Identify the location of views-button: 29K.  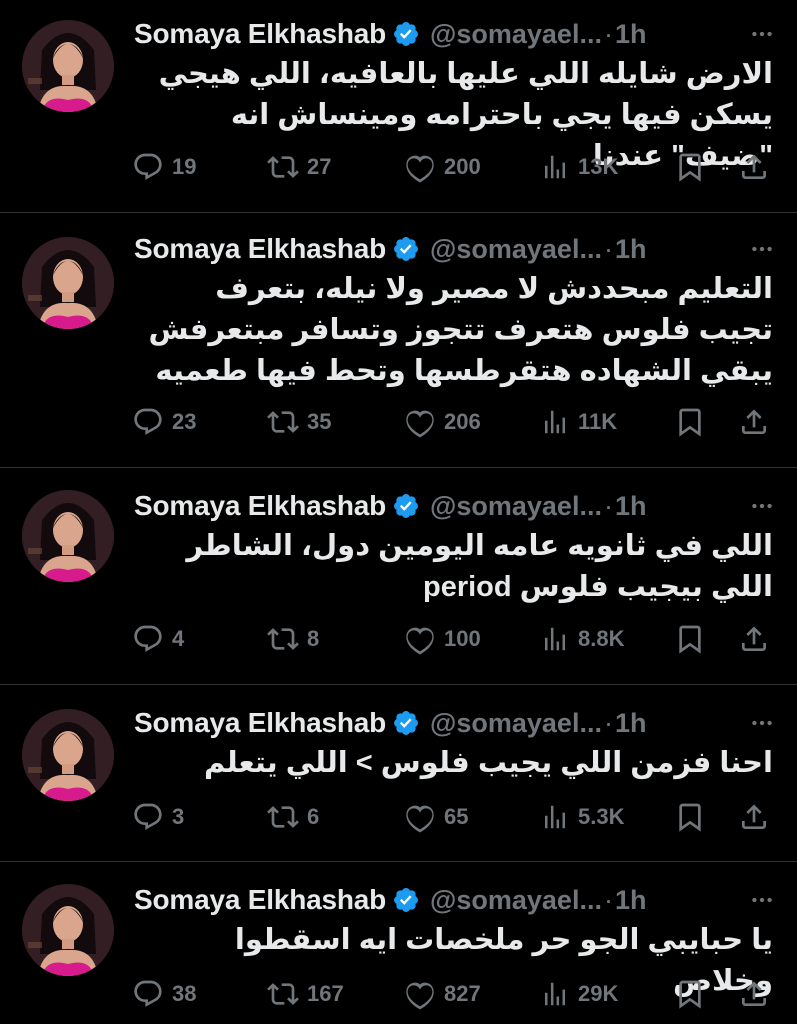
(579, 994).